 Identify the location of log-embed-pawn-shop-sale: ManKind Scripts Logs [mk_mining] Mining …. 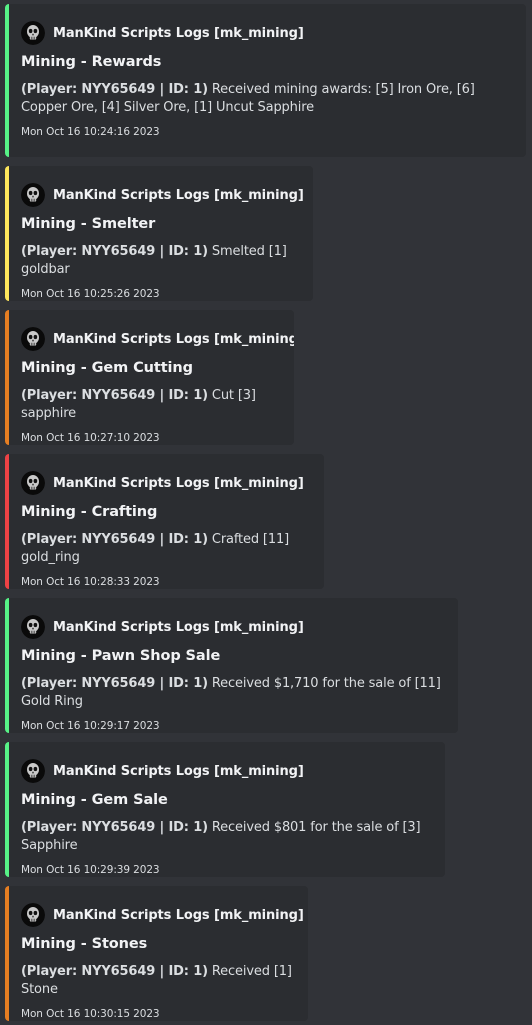
(231, 665).